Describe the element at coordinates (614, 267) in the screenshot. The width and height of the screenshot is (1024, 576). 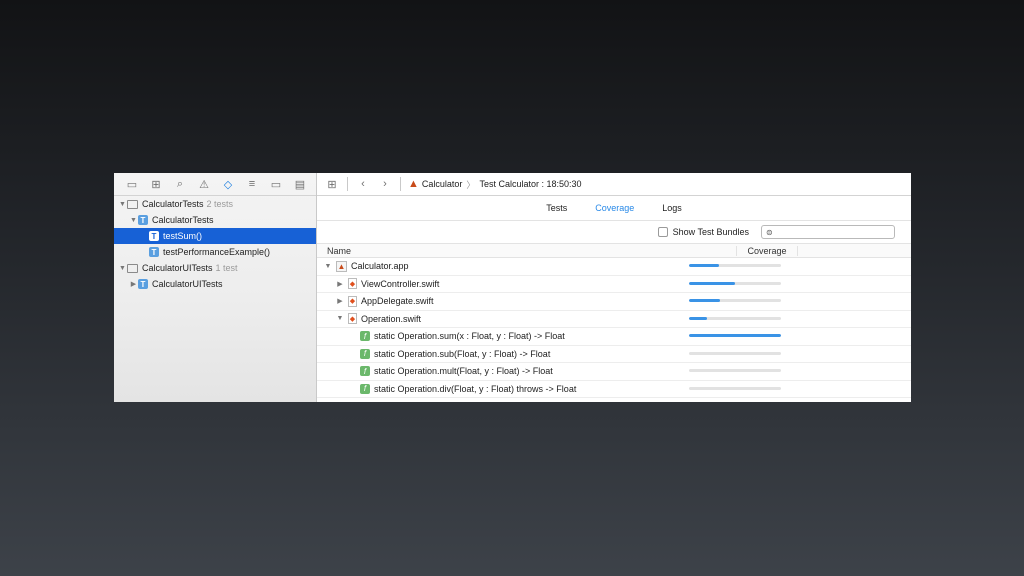
I see `coverage-row: ▼ ▲ Calculator.app` at that location.